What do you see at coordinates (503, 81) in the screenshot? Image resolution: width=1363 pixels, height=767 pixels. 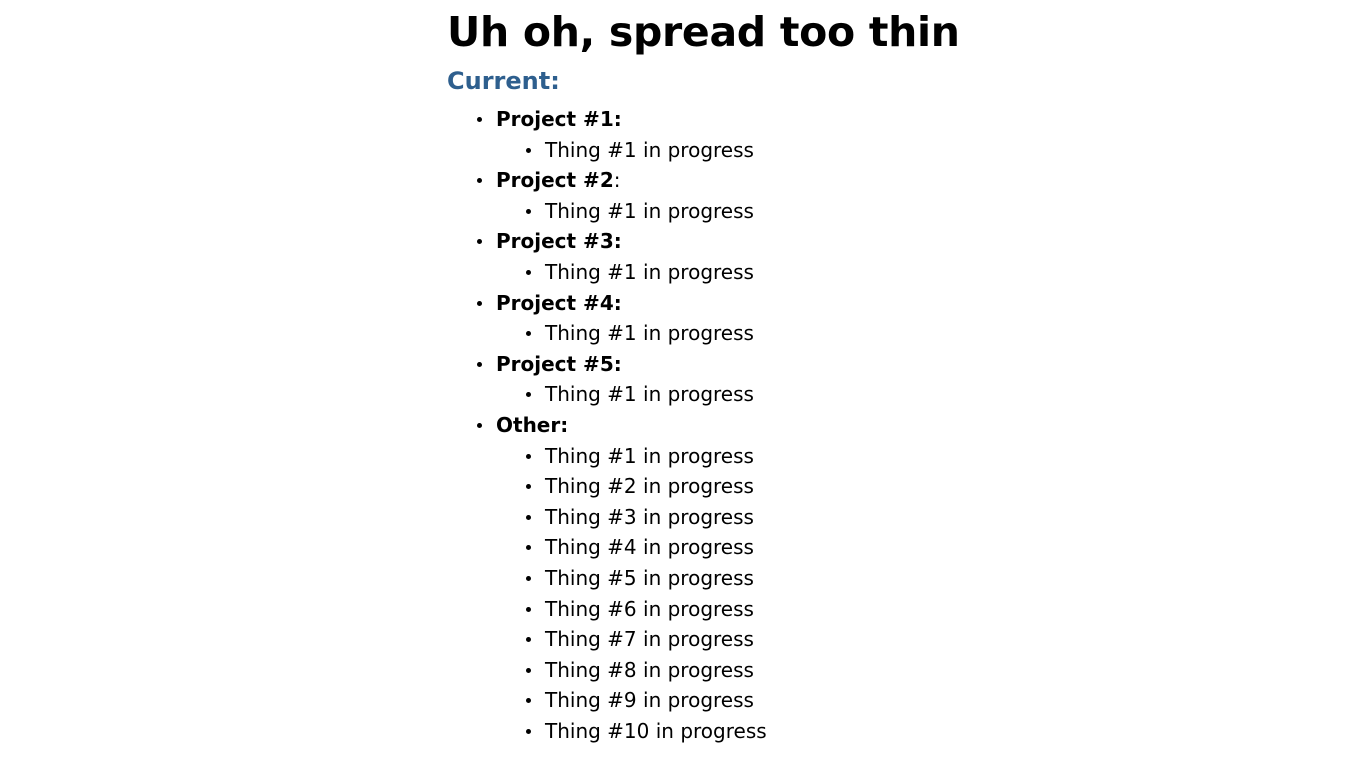 I see `slide-subtitle: Current:` at bounding box center [503, 81].